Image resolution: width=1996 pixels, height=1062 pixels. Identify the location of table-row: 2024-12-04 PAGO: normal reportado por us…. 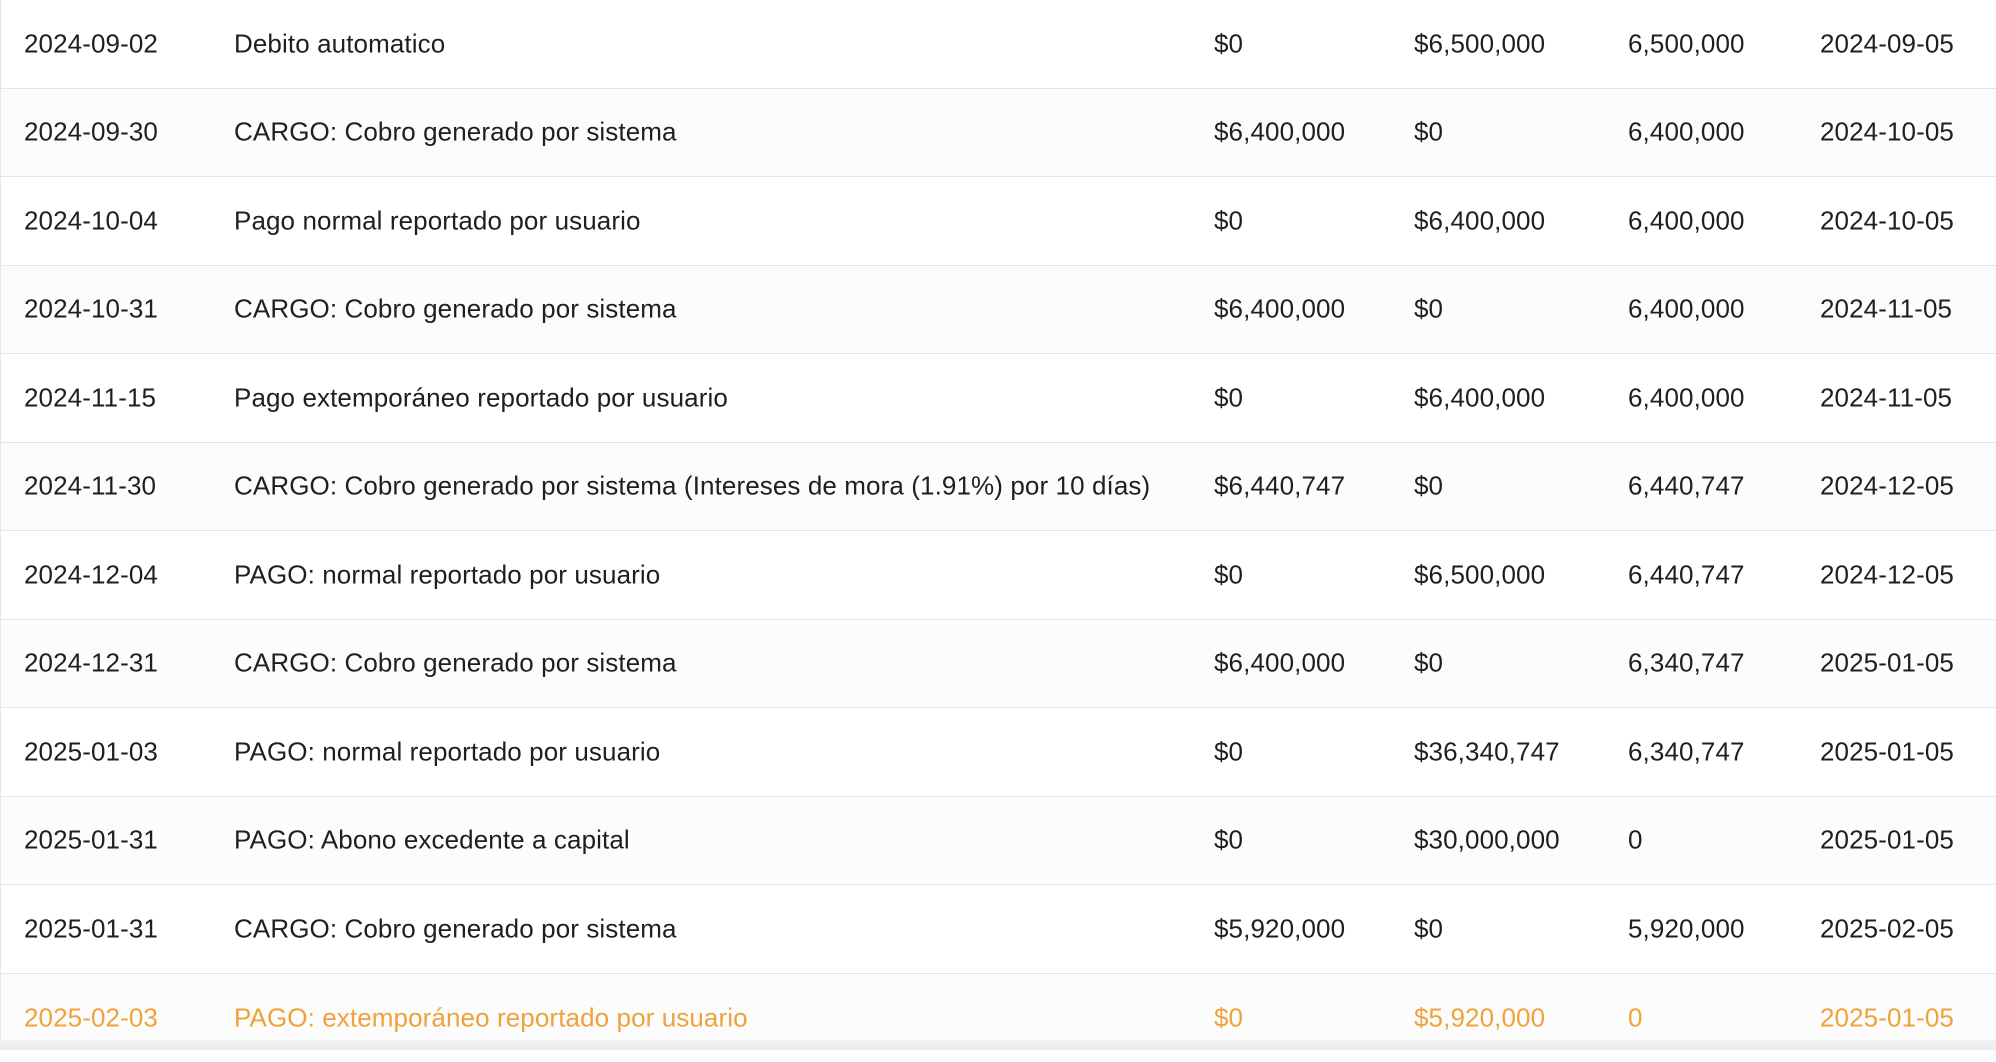
(998, 575).